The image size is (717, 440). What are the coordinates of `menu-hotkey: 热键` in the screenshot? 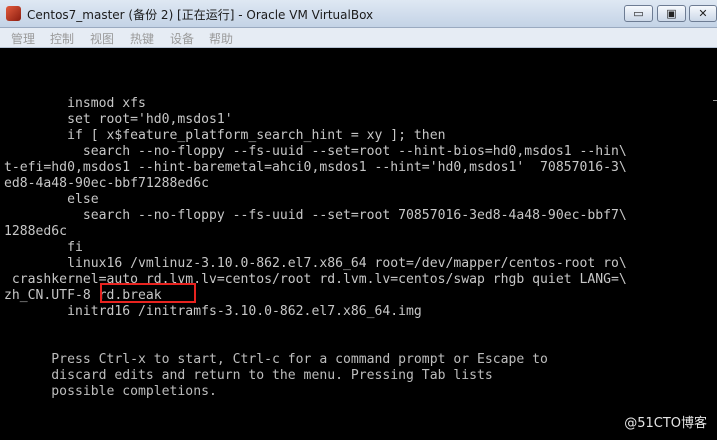 It's located at (142, 38).